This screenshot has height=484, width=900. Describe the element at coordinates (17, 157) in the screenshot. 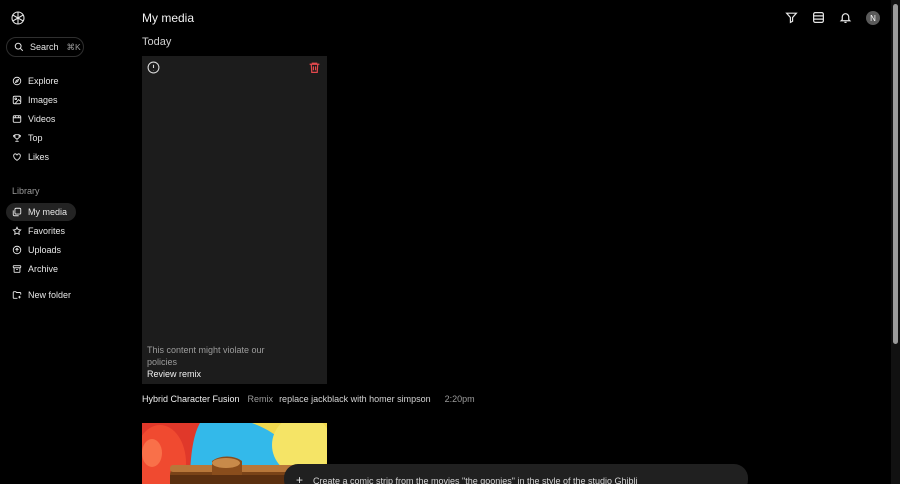

I see `heart-icon` at that location.